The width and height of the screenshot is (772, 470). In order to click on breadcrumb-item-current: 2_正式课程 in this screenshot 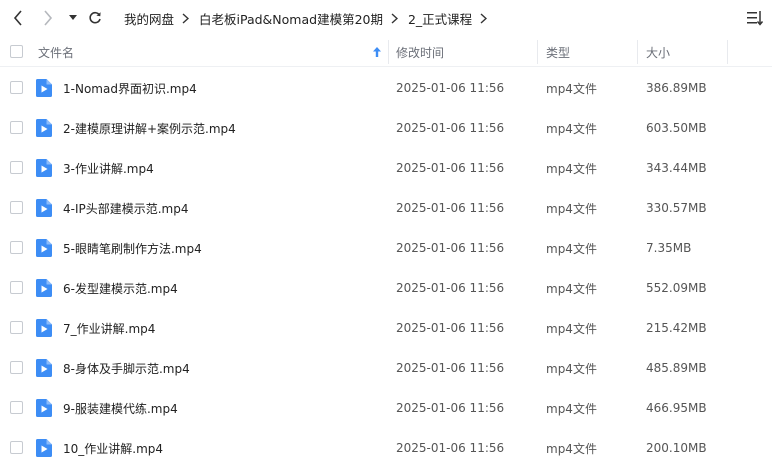, I will do `click(440, 18)`.